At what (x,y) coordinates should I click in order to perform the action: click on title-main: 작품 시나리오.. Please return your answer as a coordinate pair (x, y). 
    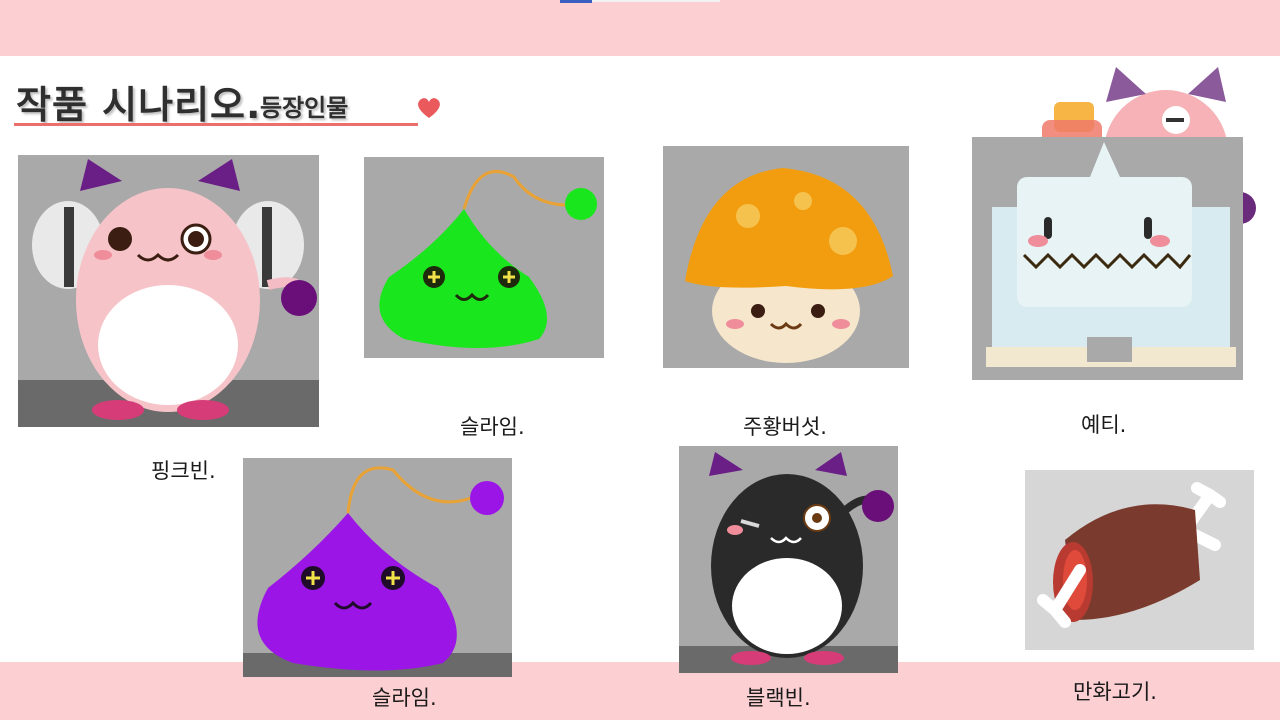
    Looking at the image, I should click on (139, 105).